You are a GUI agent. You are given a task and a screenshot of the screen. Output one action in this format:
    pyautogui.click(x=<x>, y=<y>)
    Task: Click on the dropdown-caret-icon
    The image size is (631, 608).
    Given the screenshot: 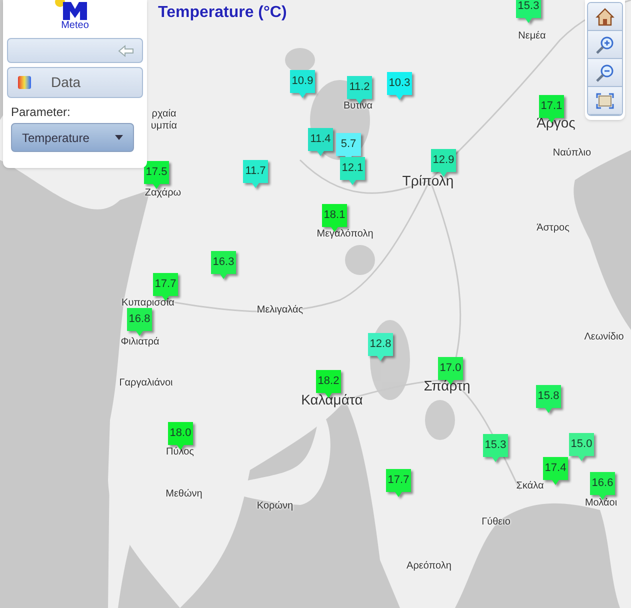 What is the action you would take?
    pyautogui.click(x=119, y=137)
    